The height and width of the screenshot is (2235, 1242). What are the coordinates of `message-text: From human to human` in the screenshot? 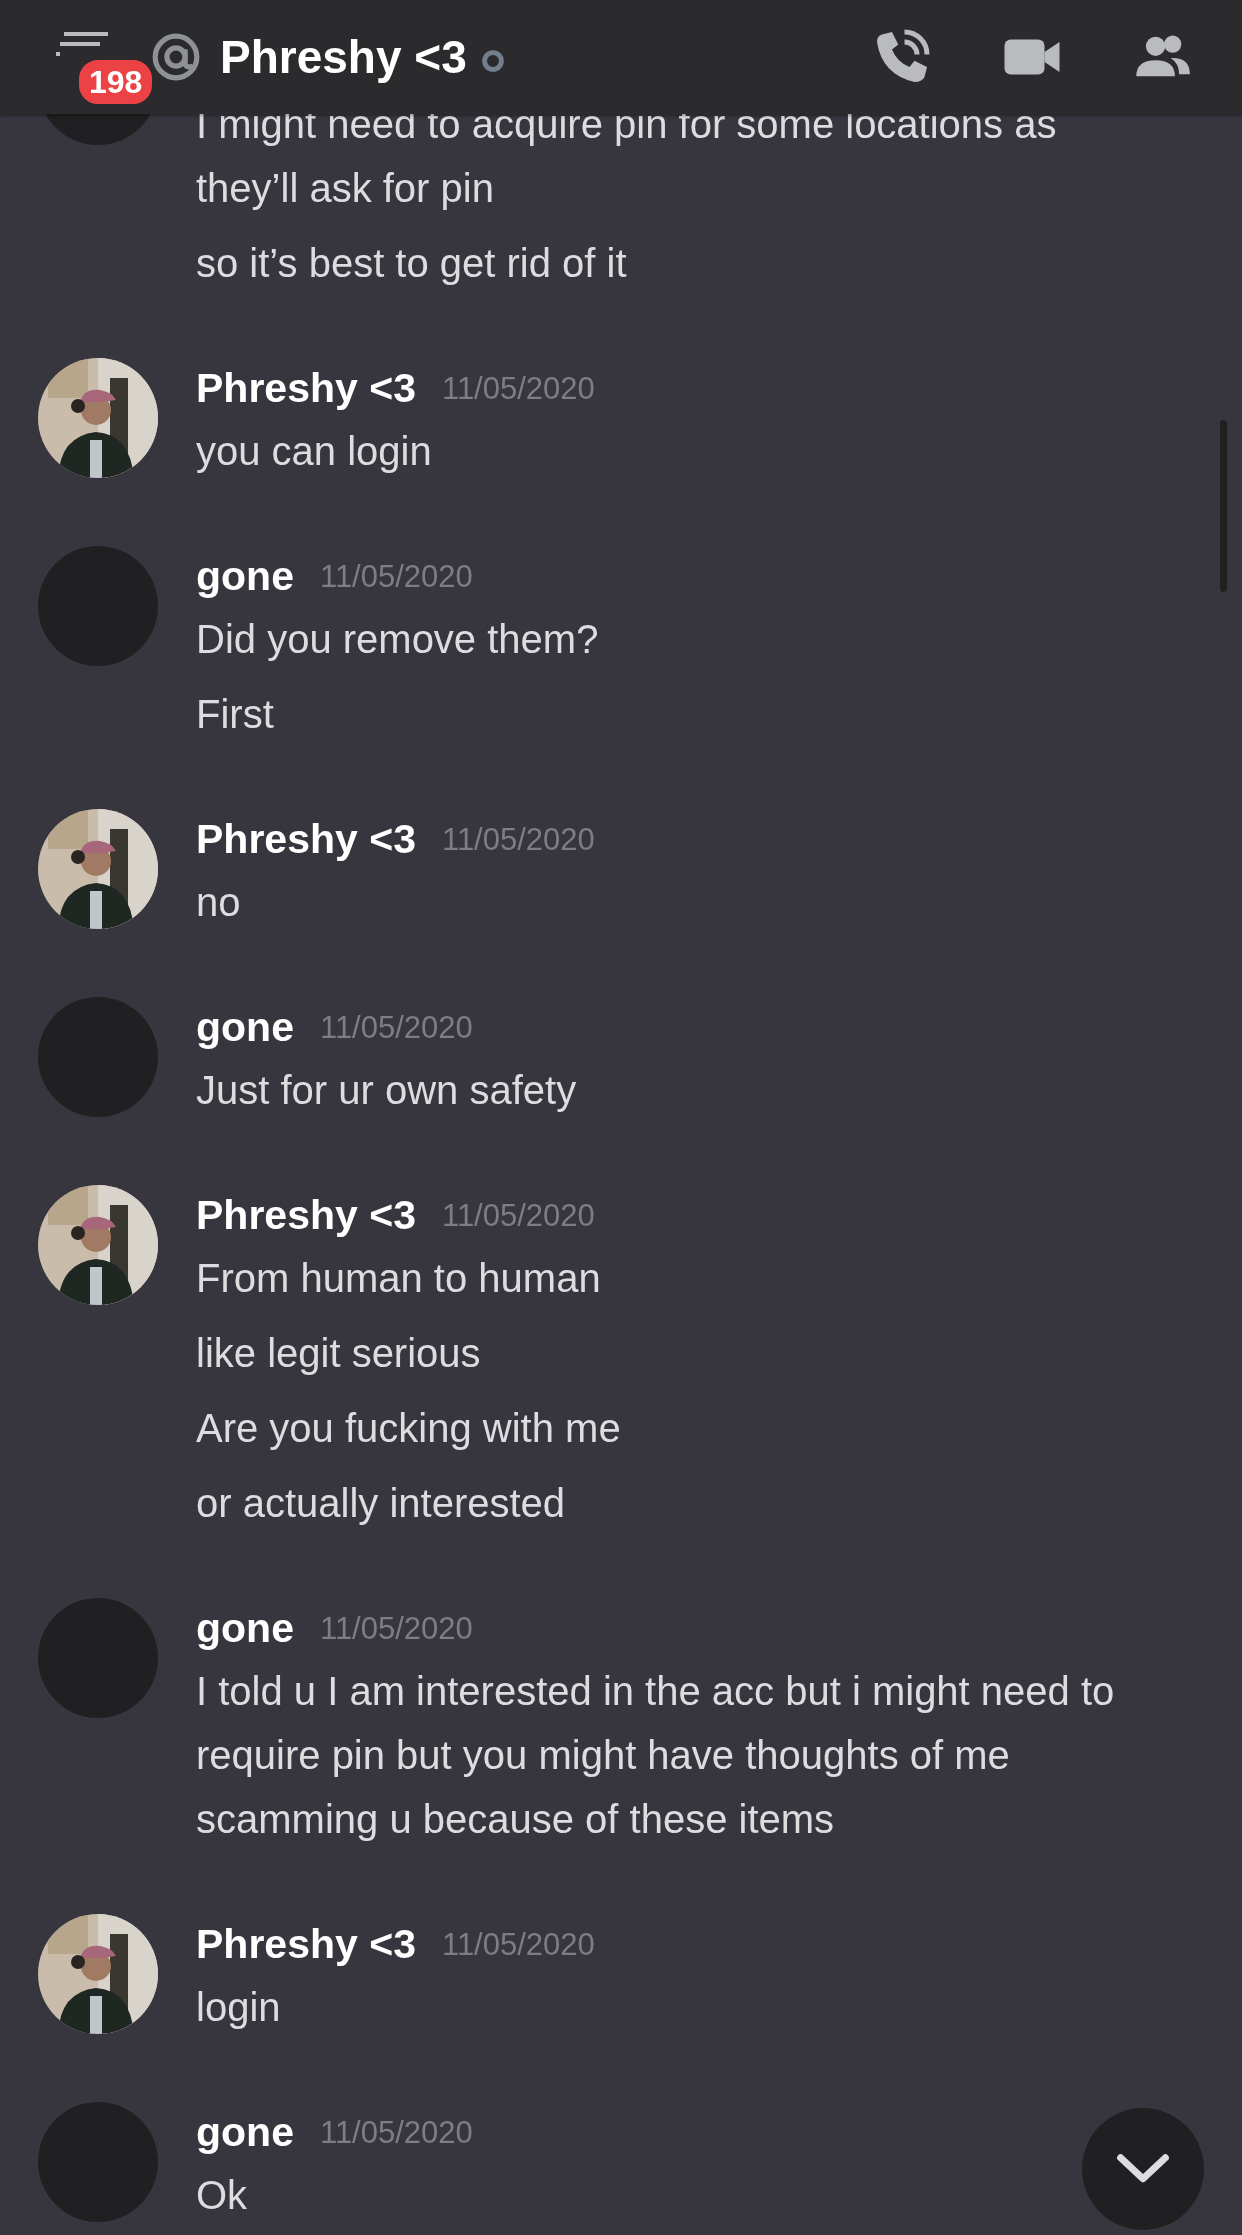 It's located at (398, 1278).